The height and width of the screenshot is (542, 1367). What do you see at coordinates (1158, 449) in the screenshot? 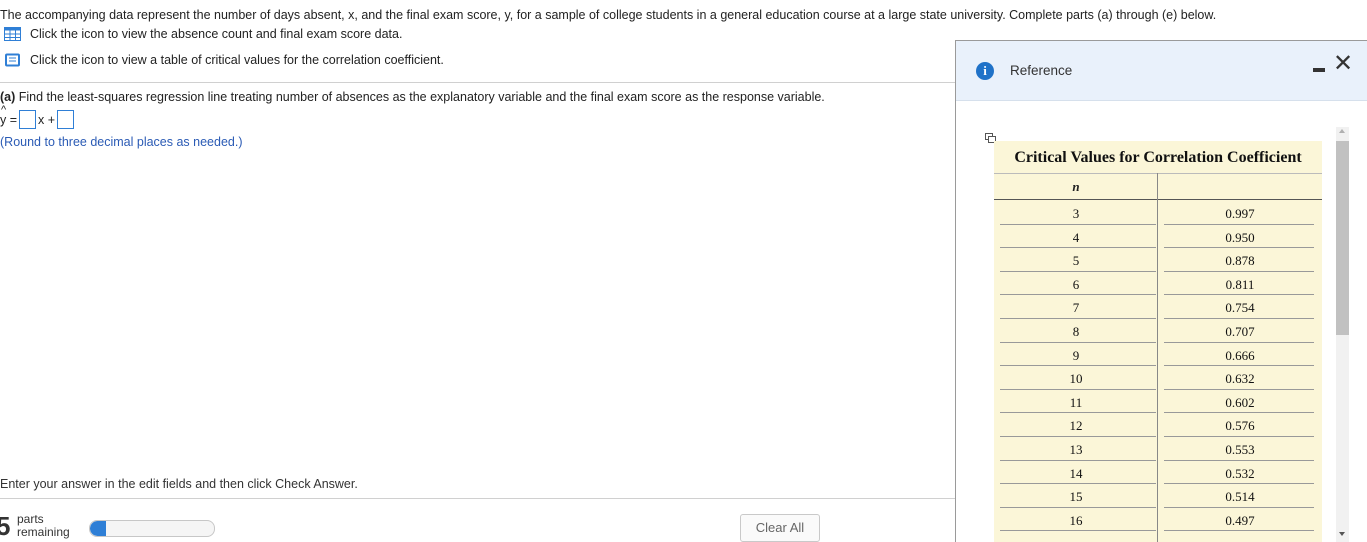
I see `table-row: 13 0.553` at bounding box center [1158, 449].